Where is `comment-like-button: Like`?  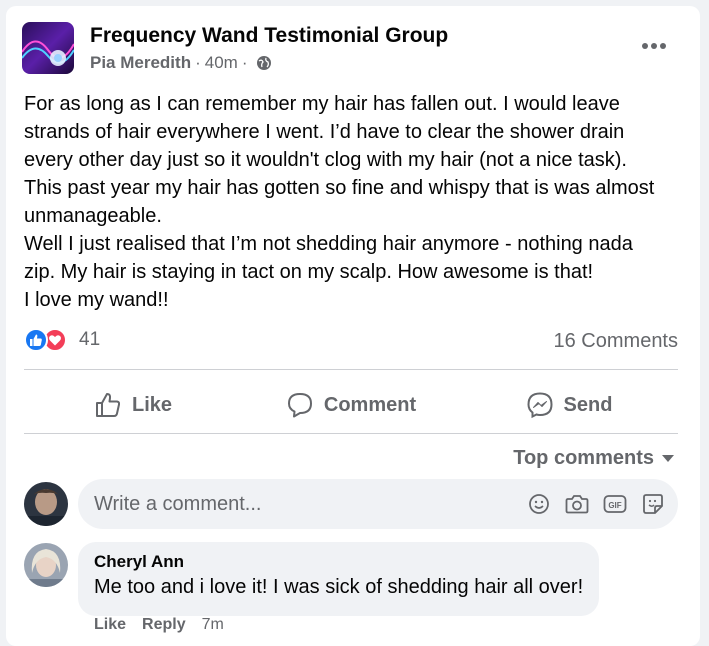
comment-like-button: Like is located at coordinates (110, 625).